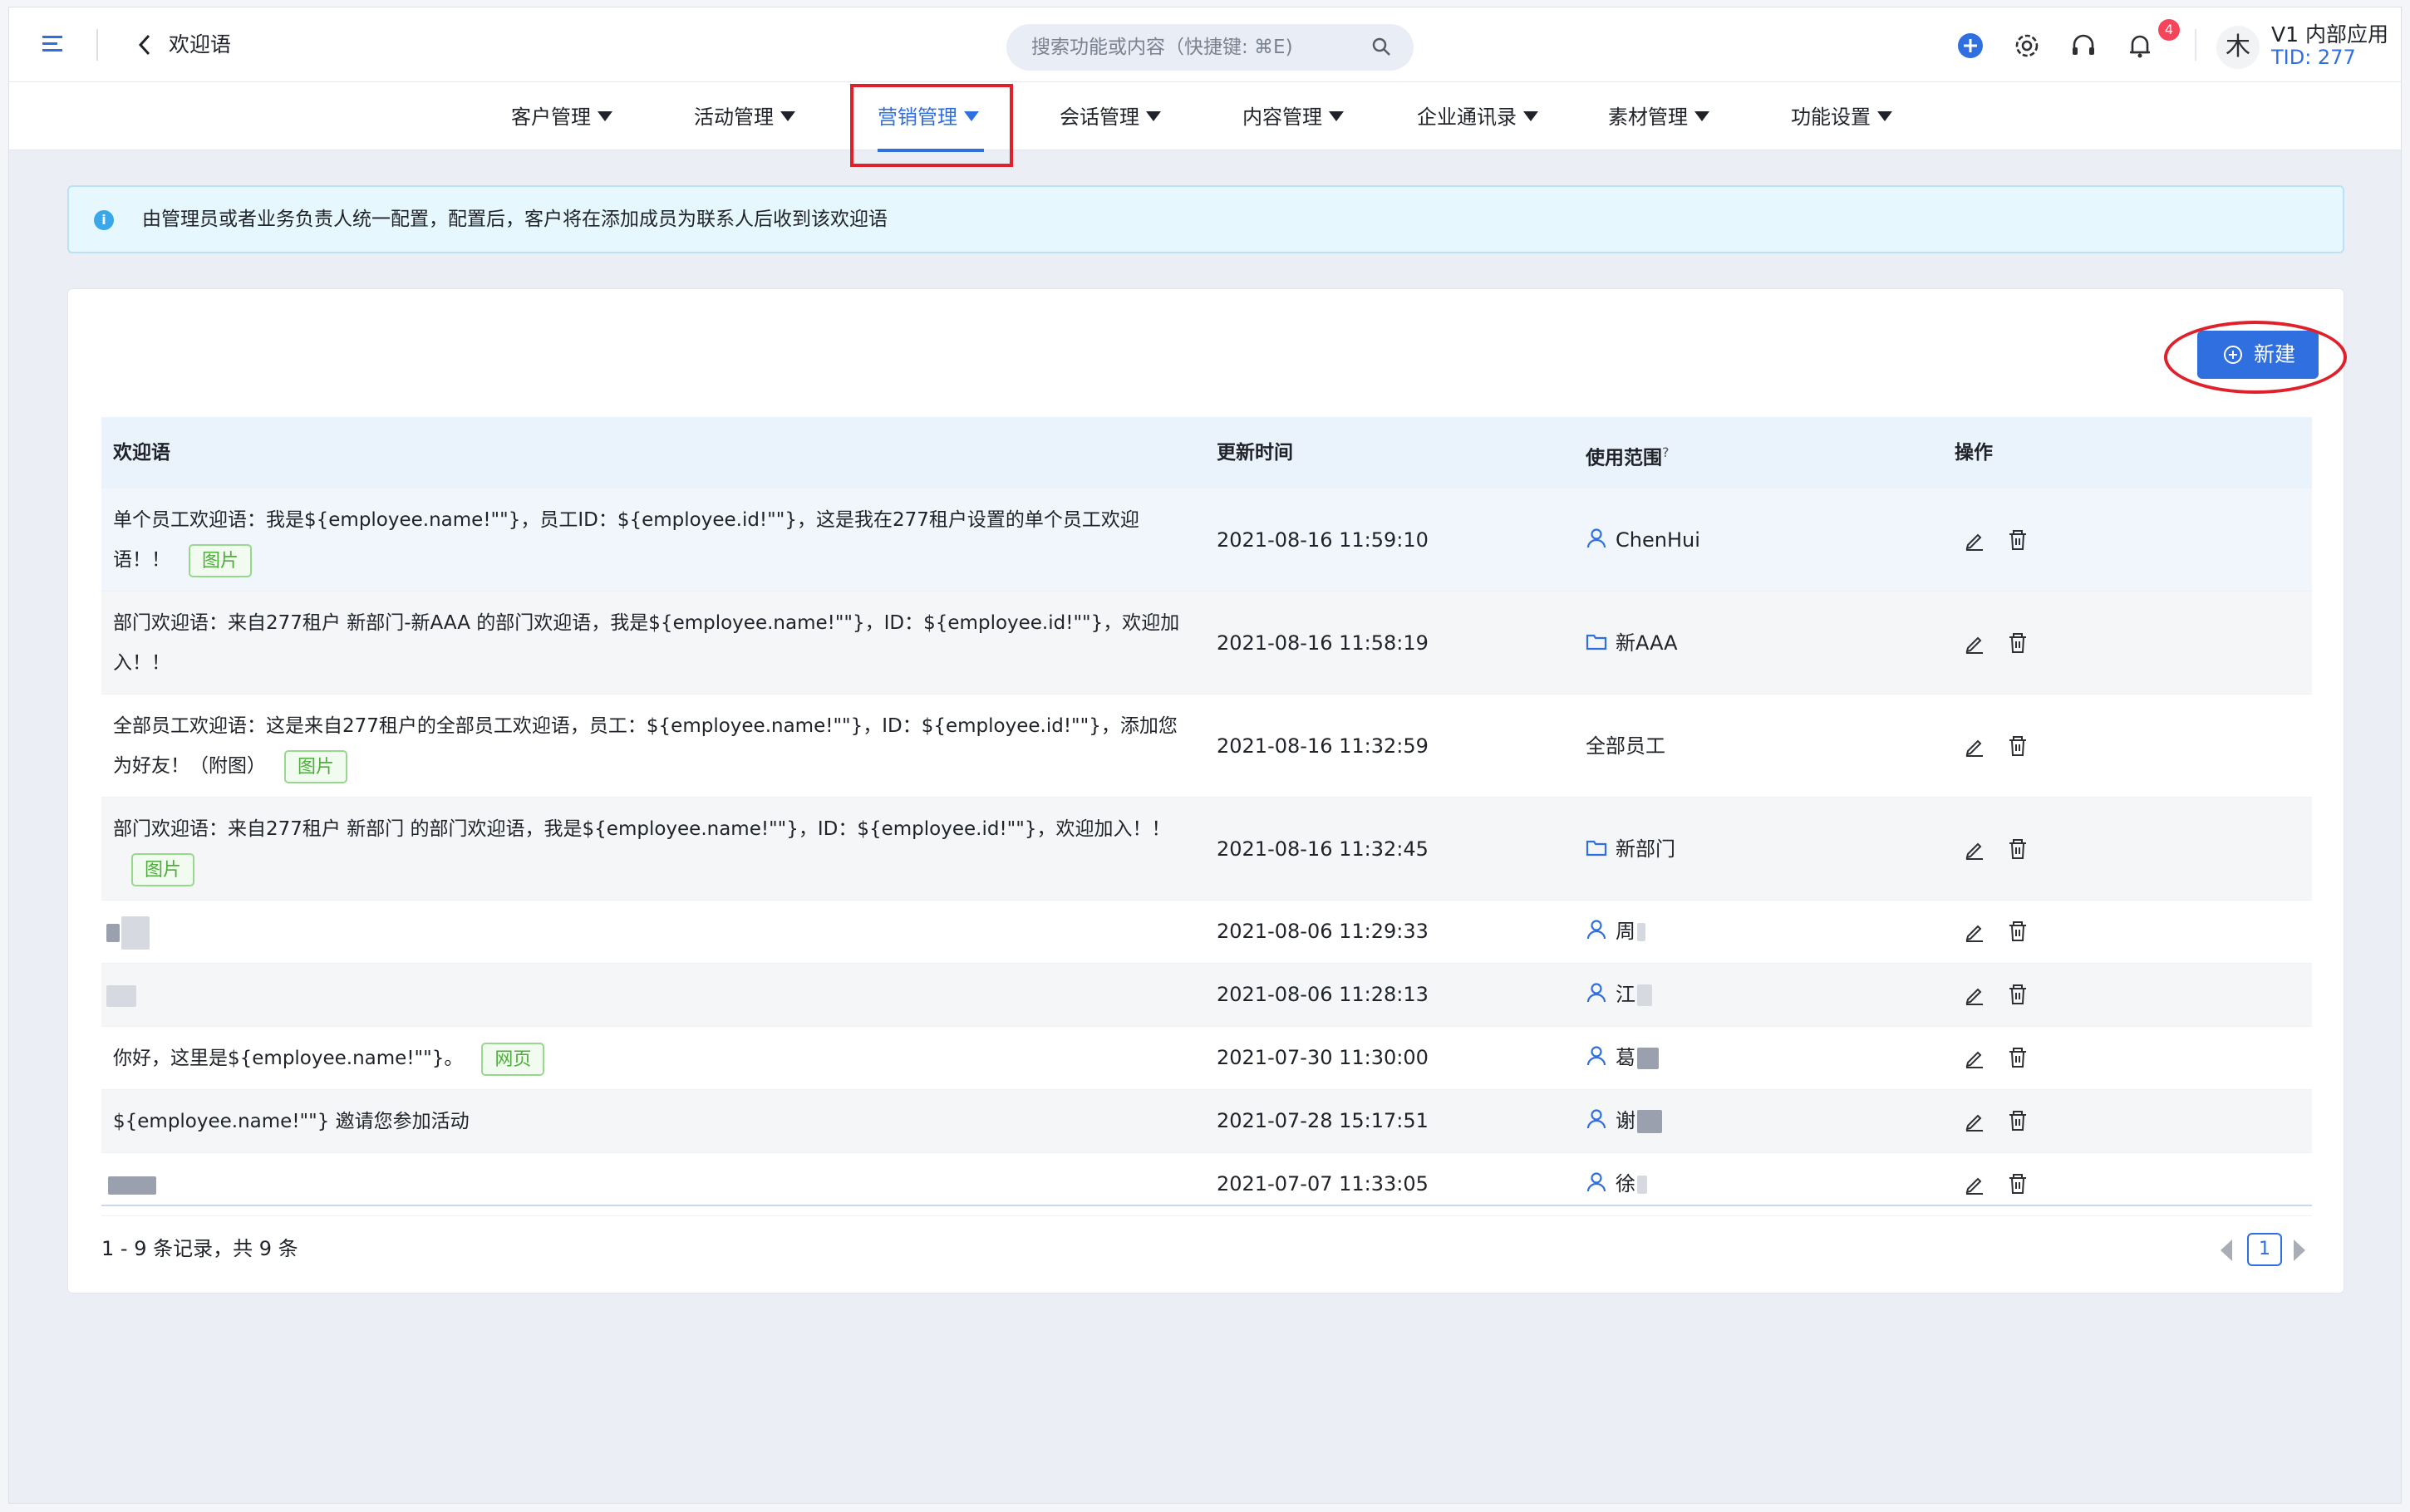  What do you see at coordinates (1206, 932) in the screenshot?
I see `table-row: 2021-08-06 11:29:33 周` at bounding box center [1206, 932].